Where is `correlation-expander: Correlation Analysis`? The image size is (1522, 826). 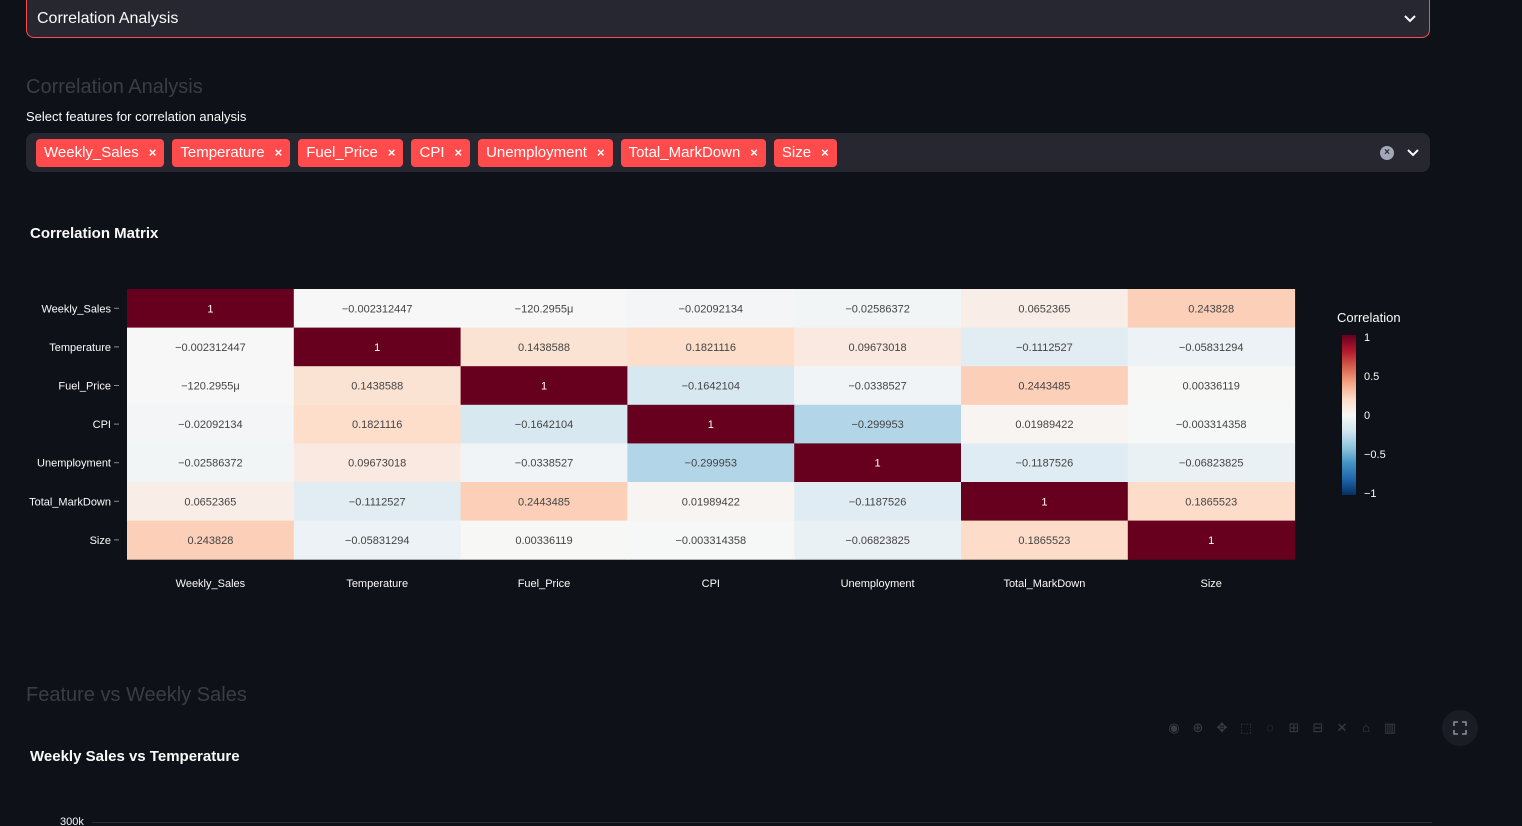
correlation-expander: Correlation Analysis is located at coordinates (728, 19).